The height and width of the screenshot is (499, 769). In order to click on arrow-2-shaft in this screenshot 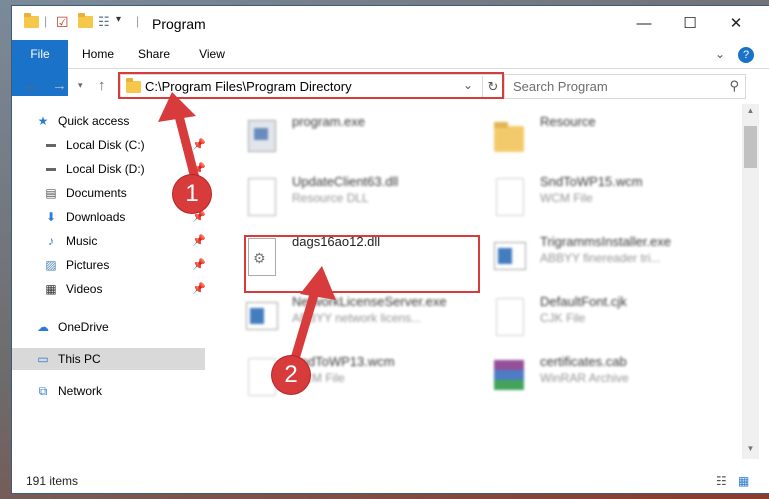, I will do `click(305, 325)`.